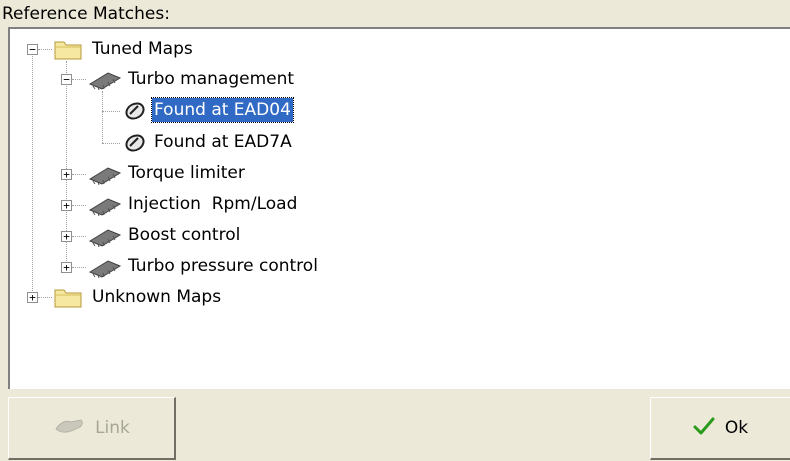 The height and width of the screenshot is (461, 790). I want to click on expand-boost-control-toggle: +, so click(66, 236).